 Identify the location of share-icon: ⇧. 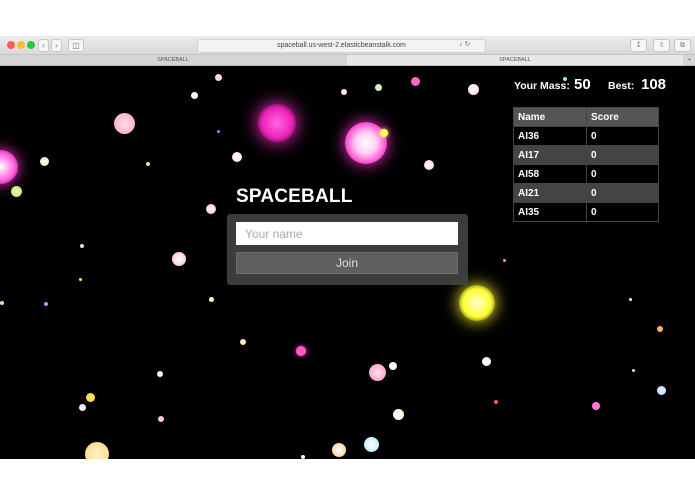
(661, 45).